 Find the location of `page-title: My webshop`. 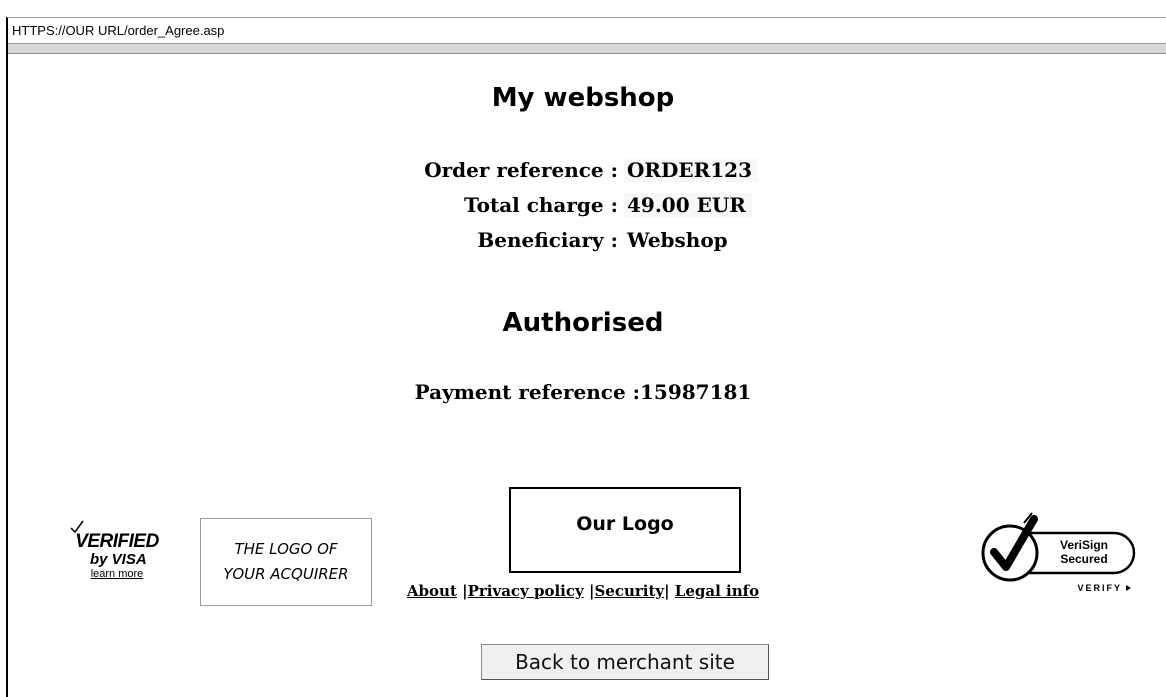

page-title: My webshop is located at coordinates (583, 98).